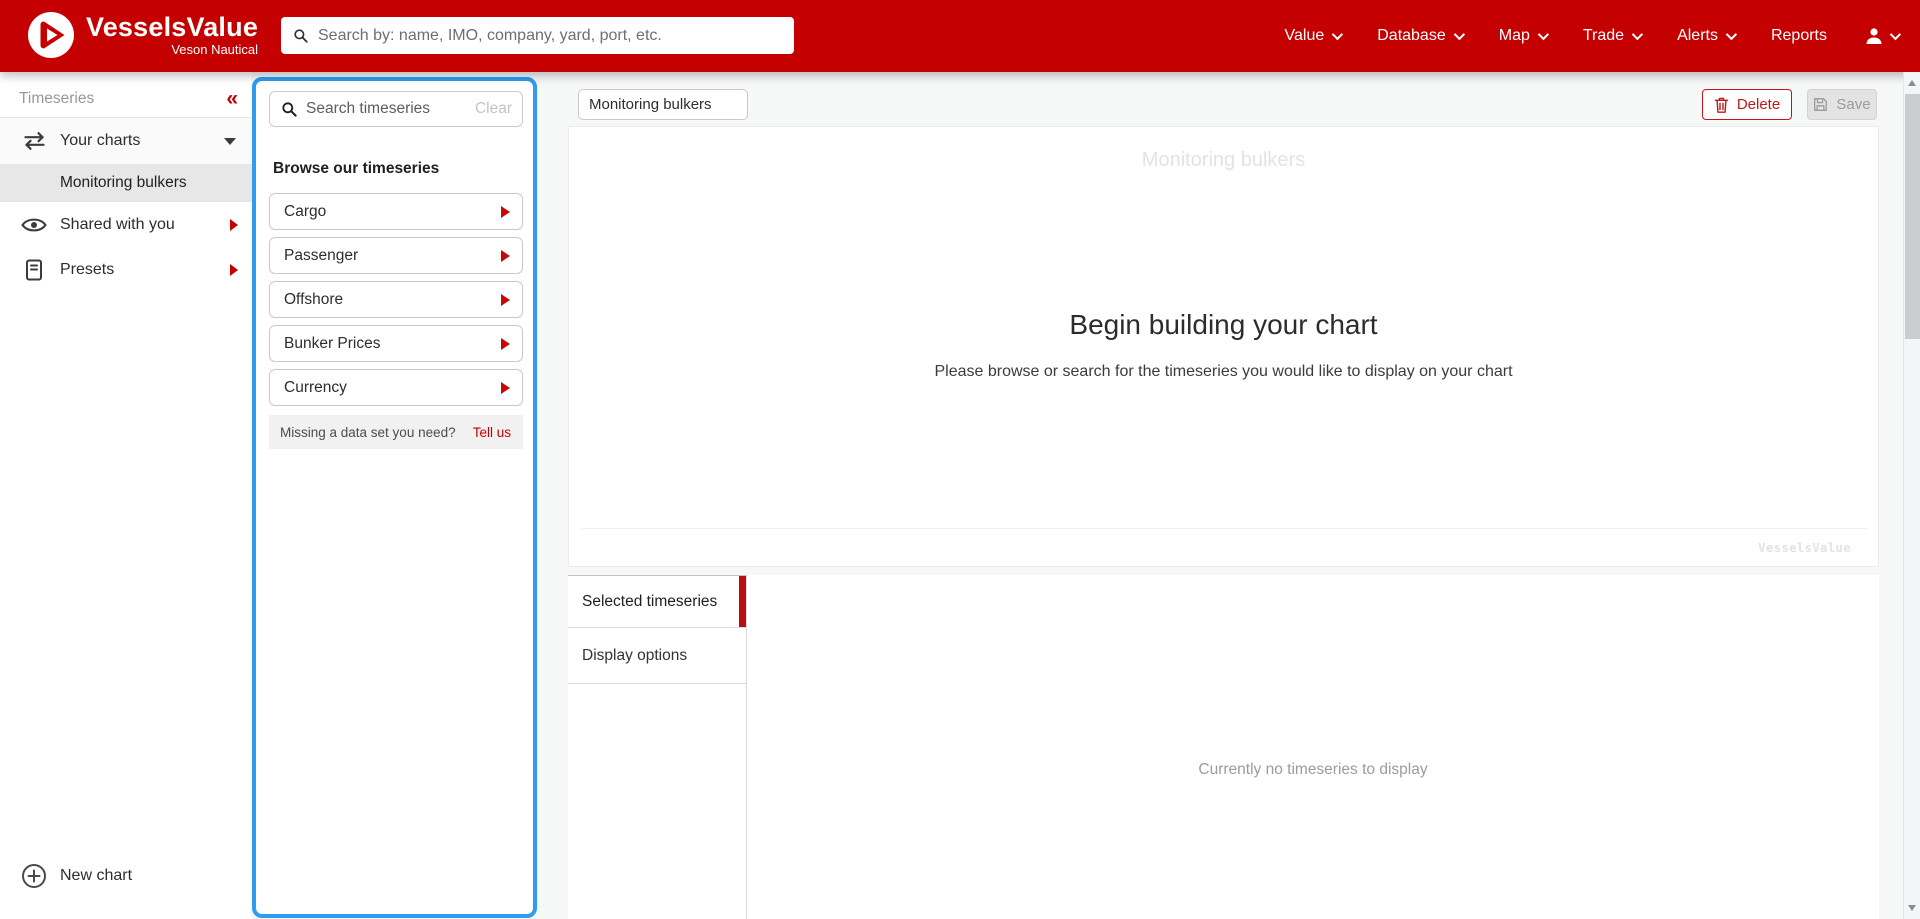  Describe the element at coordinates (117, 224) in the screenshot. I see `shared-with-you-label: Shared with you` at that location.